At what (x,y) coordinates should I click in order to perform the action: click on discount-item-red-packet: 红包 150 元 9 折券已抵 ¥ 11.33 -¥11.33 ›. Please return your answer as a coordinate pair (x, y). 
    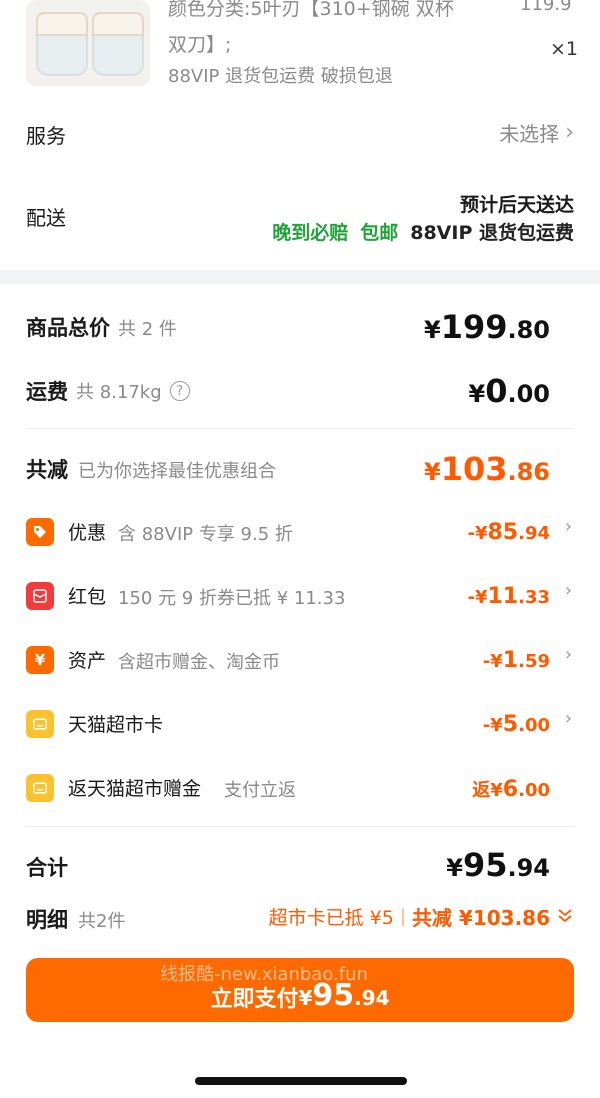
    Looking at the image, I should click on (300, 596).